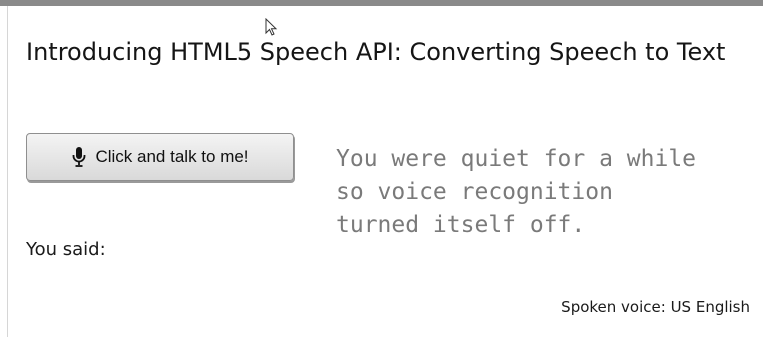 This screenshot has height=337, width=763. I want to click on microphone-icon, so click(79, 157).